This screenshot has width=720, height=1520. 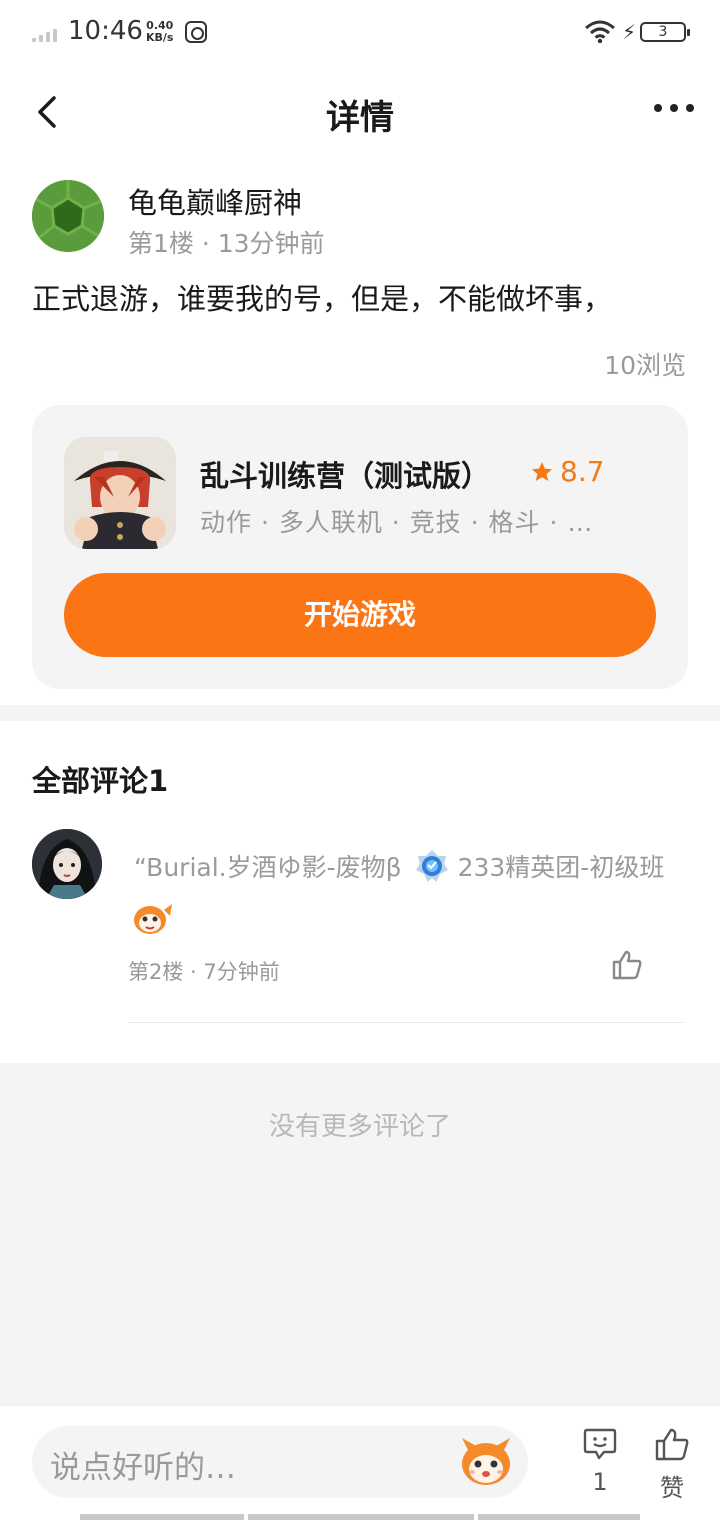 I want to click on star-icon, so click(x=542, y=471).